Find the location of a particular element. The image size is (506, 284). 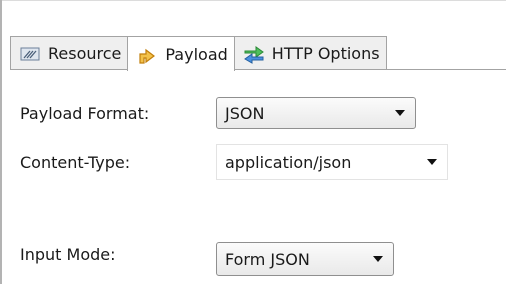

tab-payload: Payload is located at coordinates (181, 53).